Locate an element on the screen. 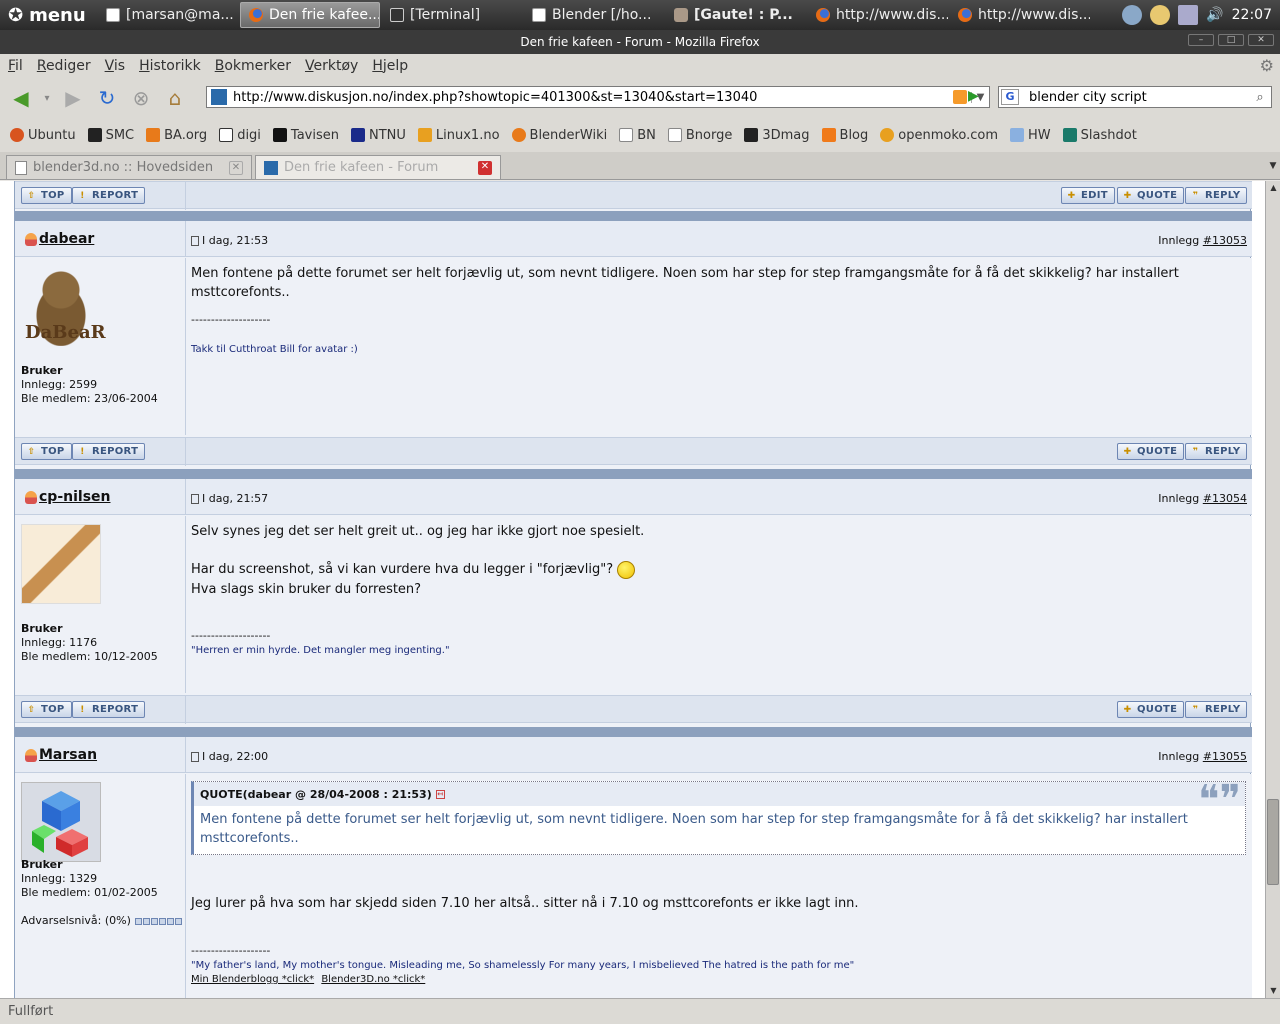 This screenshot has height=1024, width=1280. menu-bookmarks: Bokmerker is located at coordinates (253, 66).